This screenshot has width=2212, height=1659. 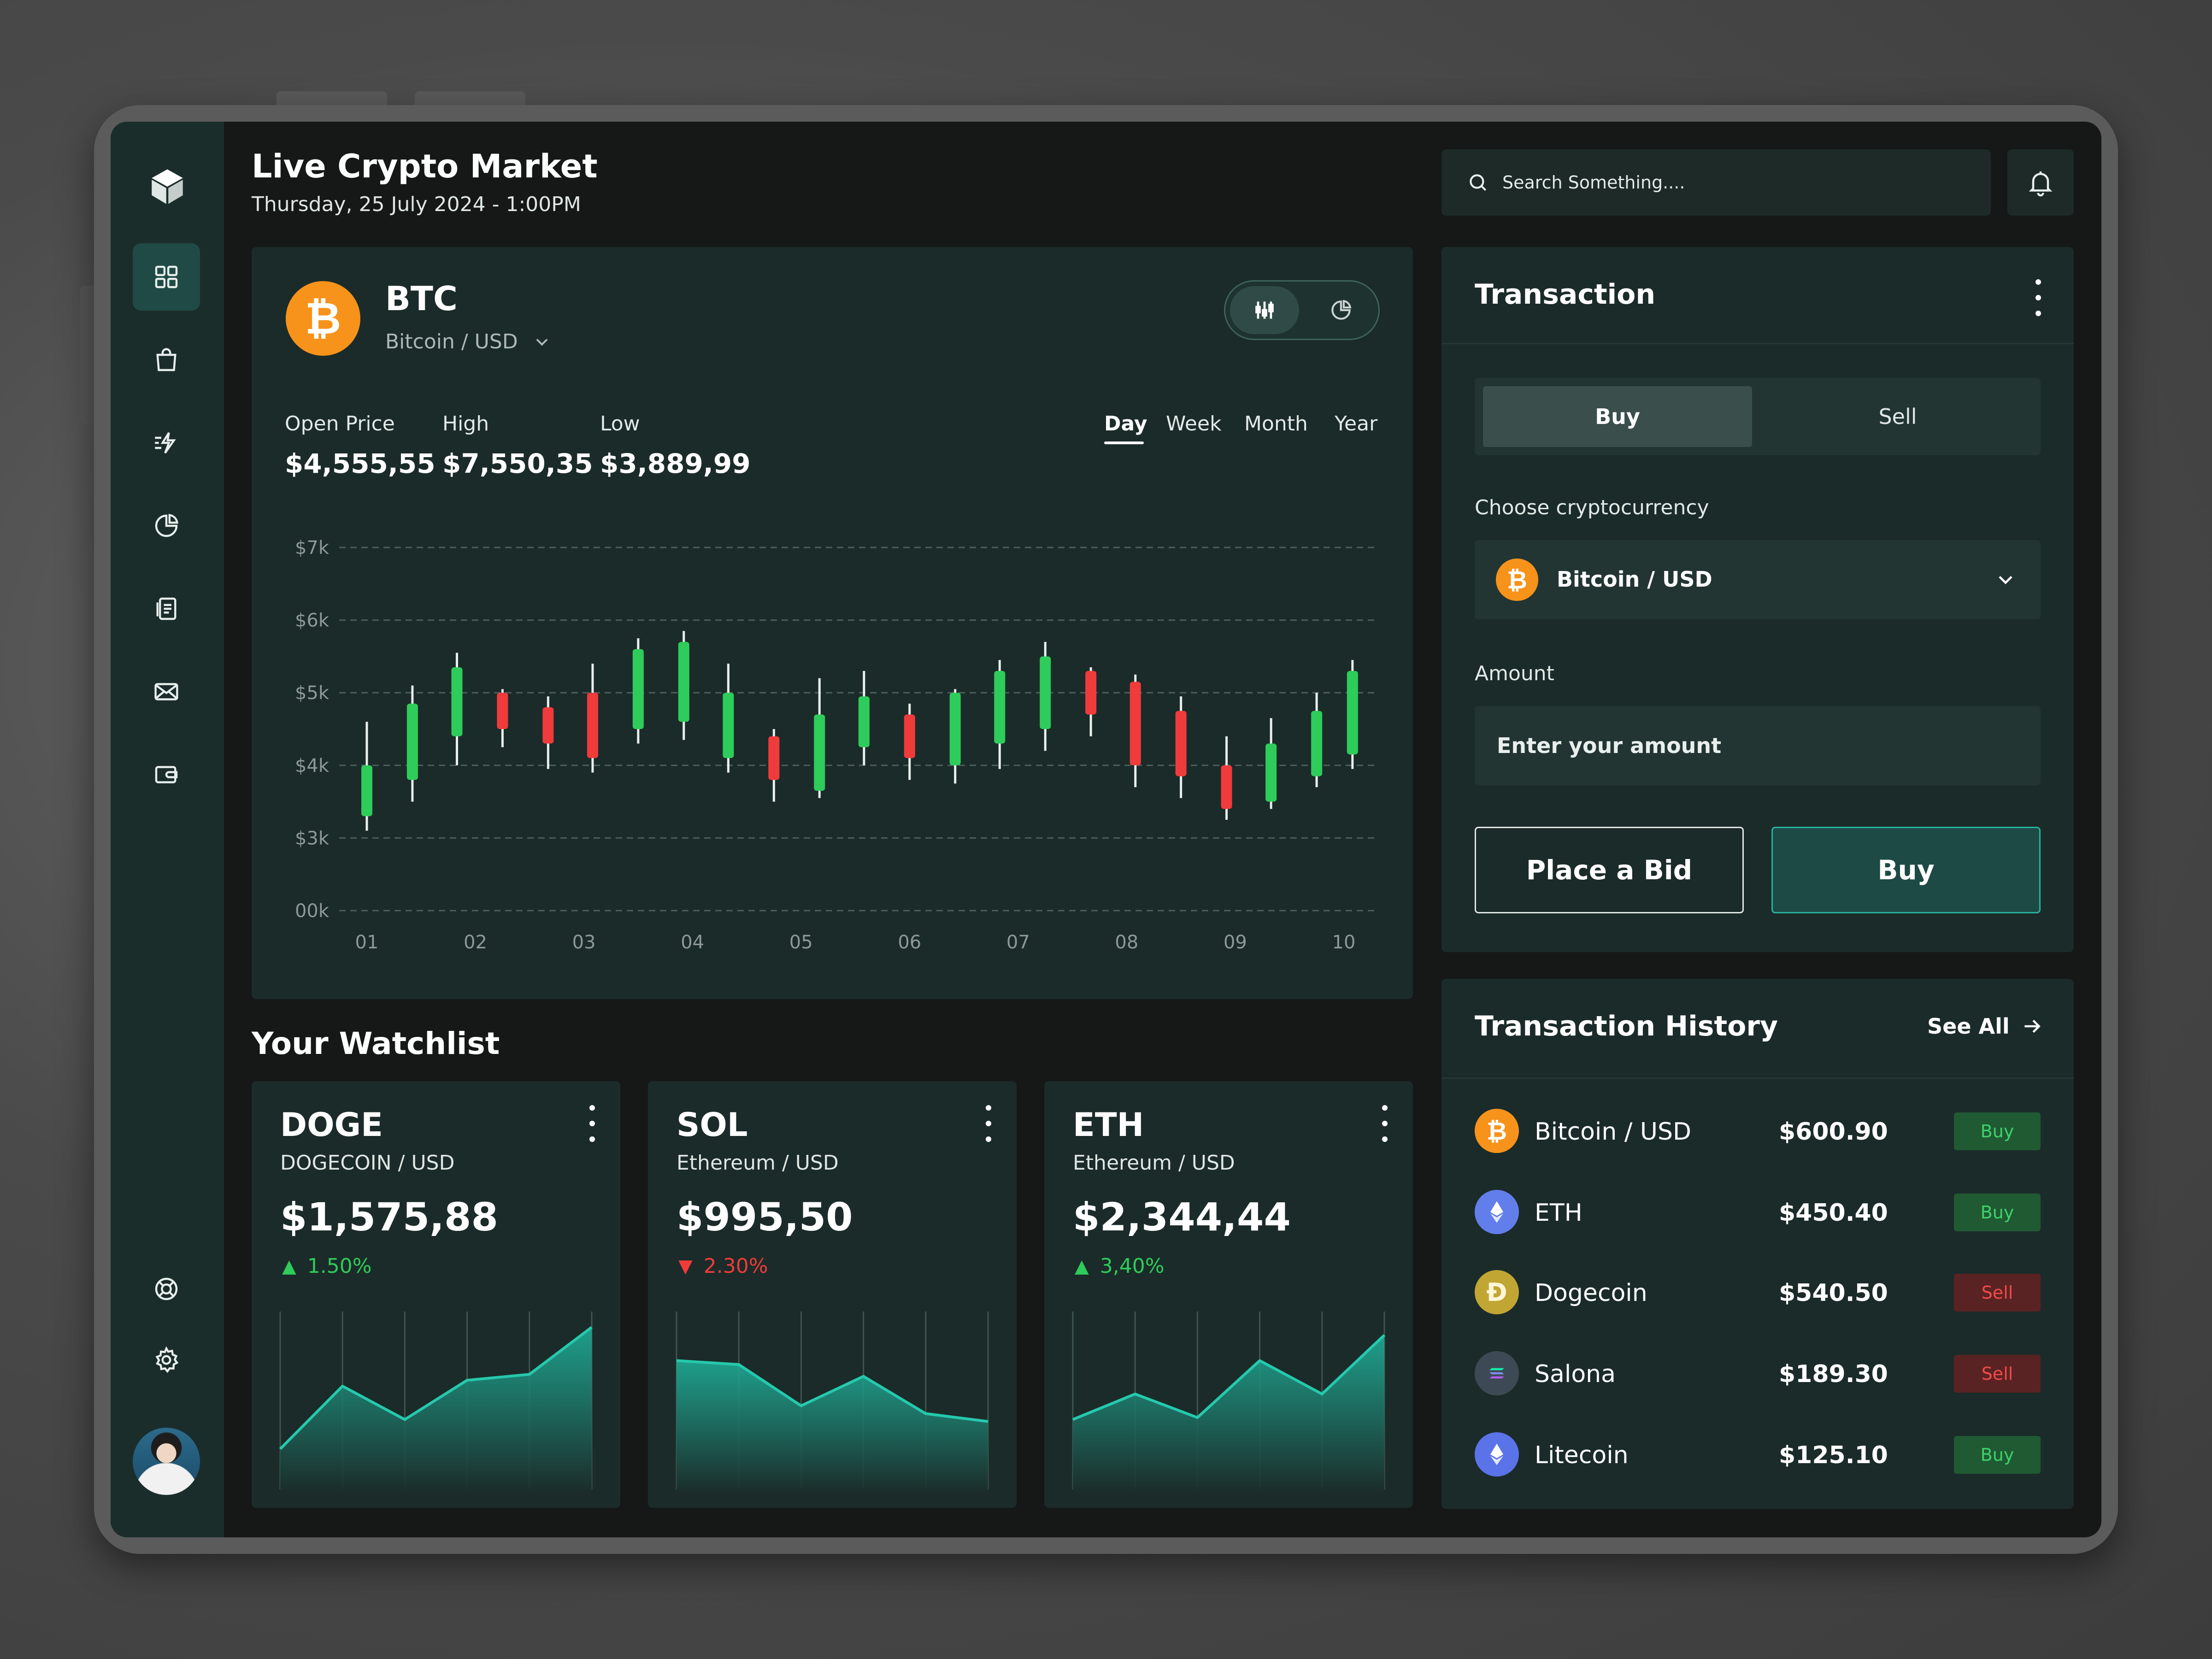 I want to click on solana-icon, so click(x=1497, y=1373).